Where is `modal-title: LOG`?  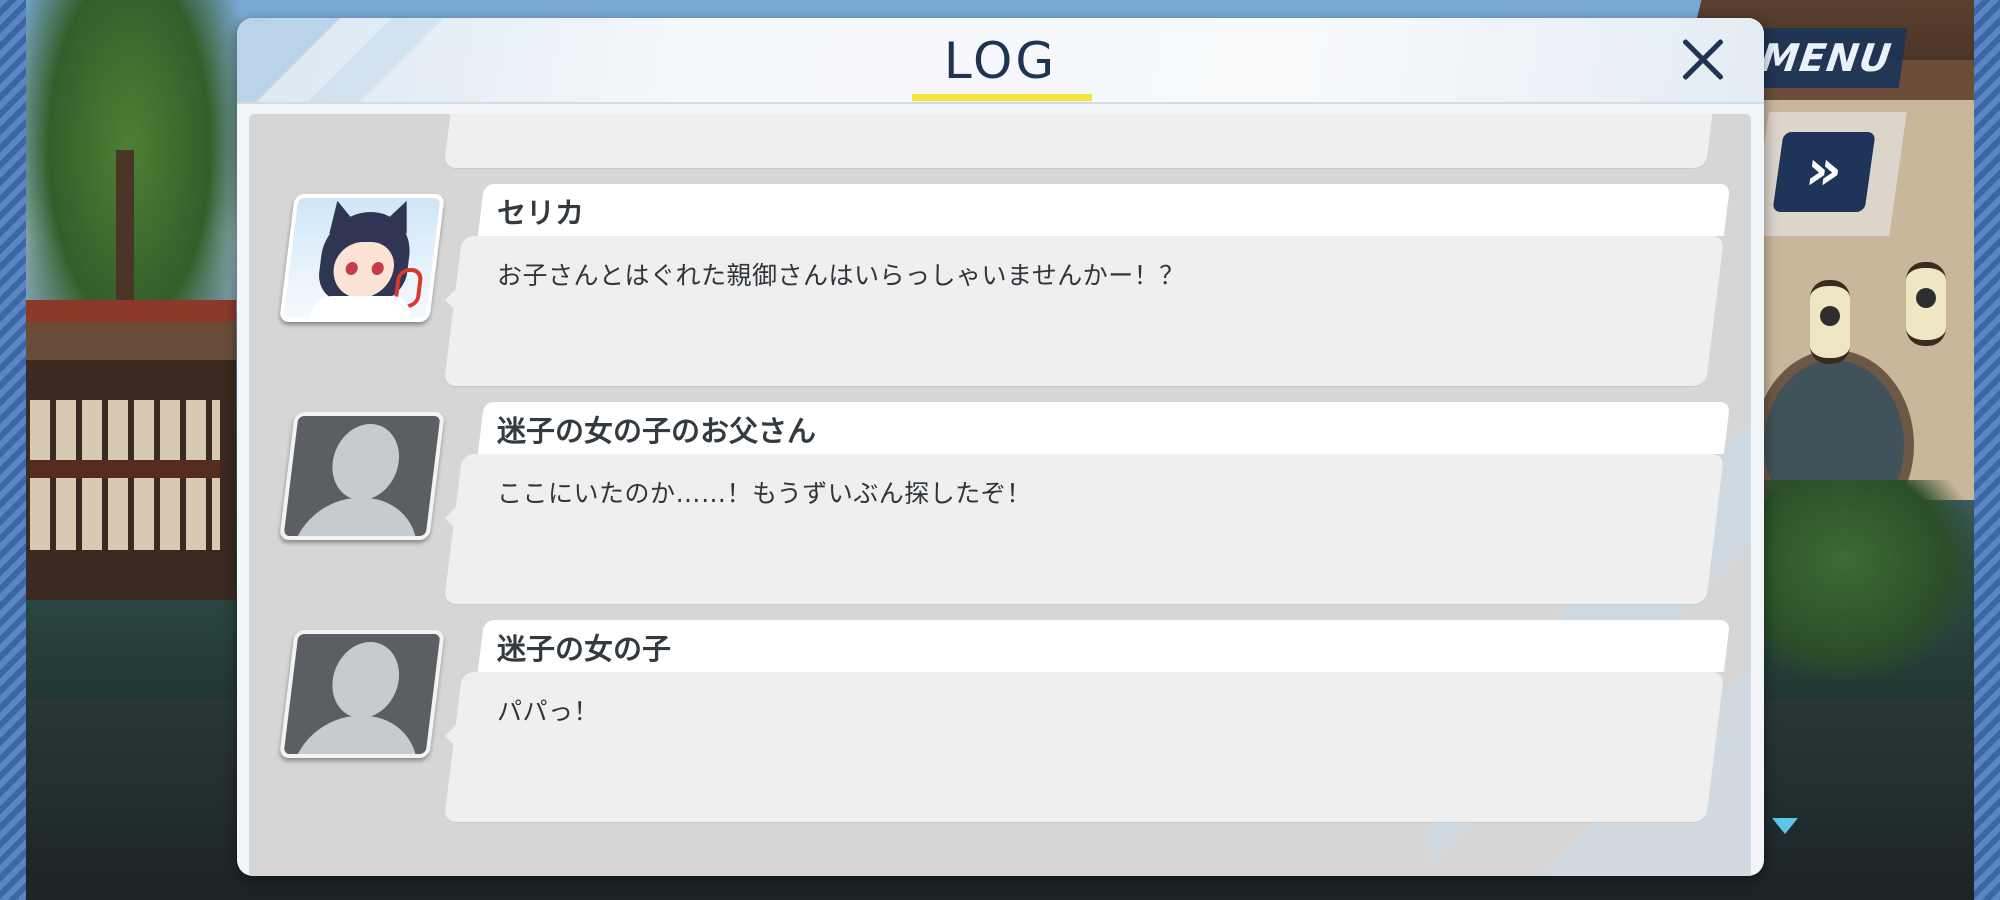 modal-title: LOG is located at coordinates (1000, 61).